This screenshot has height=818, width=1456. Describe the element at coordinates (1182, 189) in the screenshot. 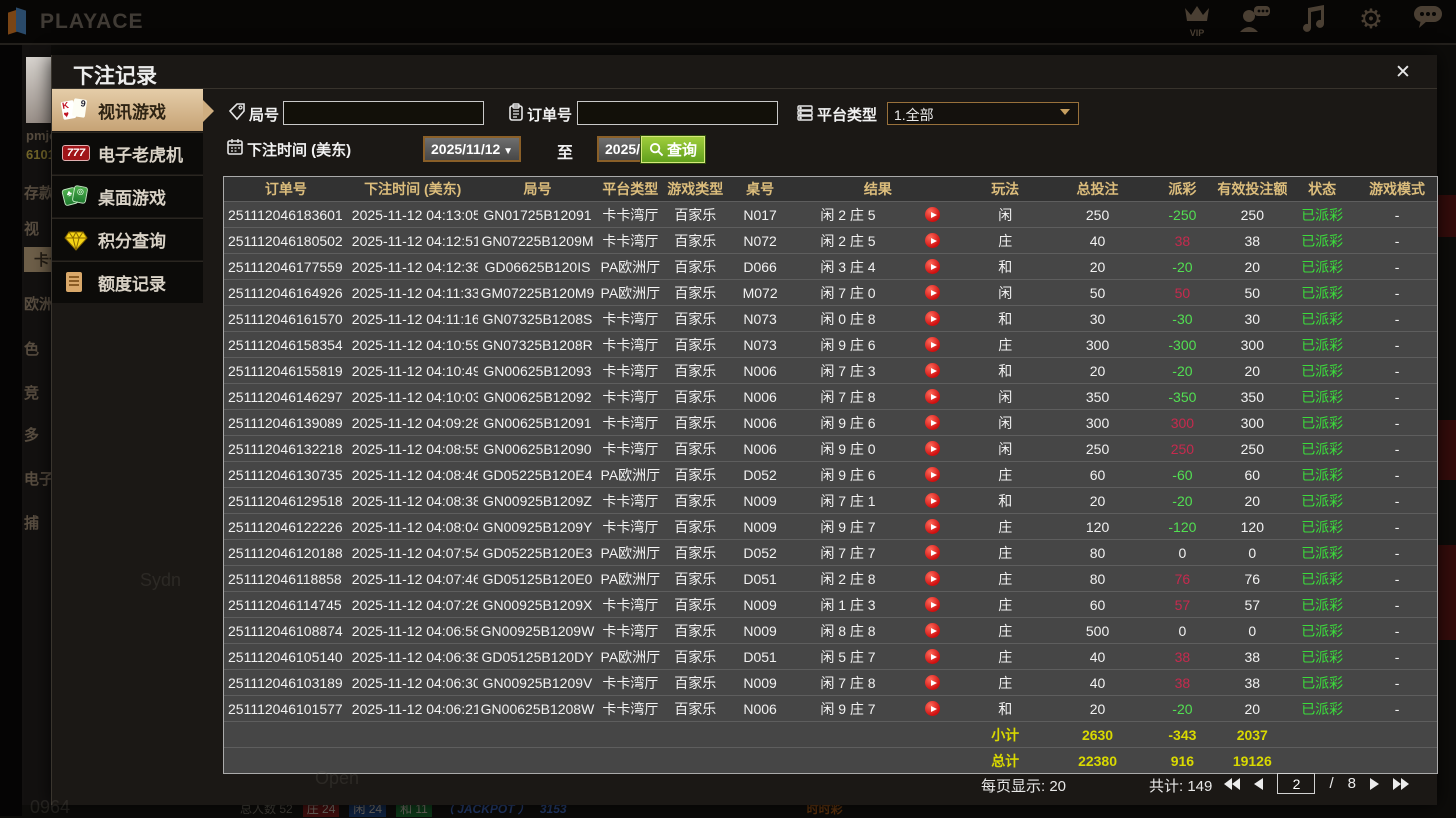

I see `column-header: 派彩` at that location.